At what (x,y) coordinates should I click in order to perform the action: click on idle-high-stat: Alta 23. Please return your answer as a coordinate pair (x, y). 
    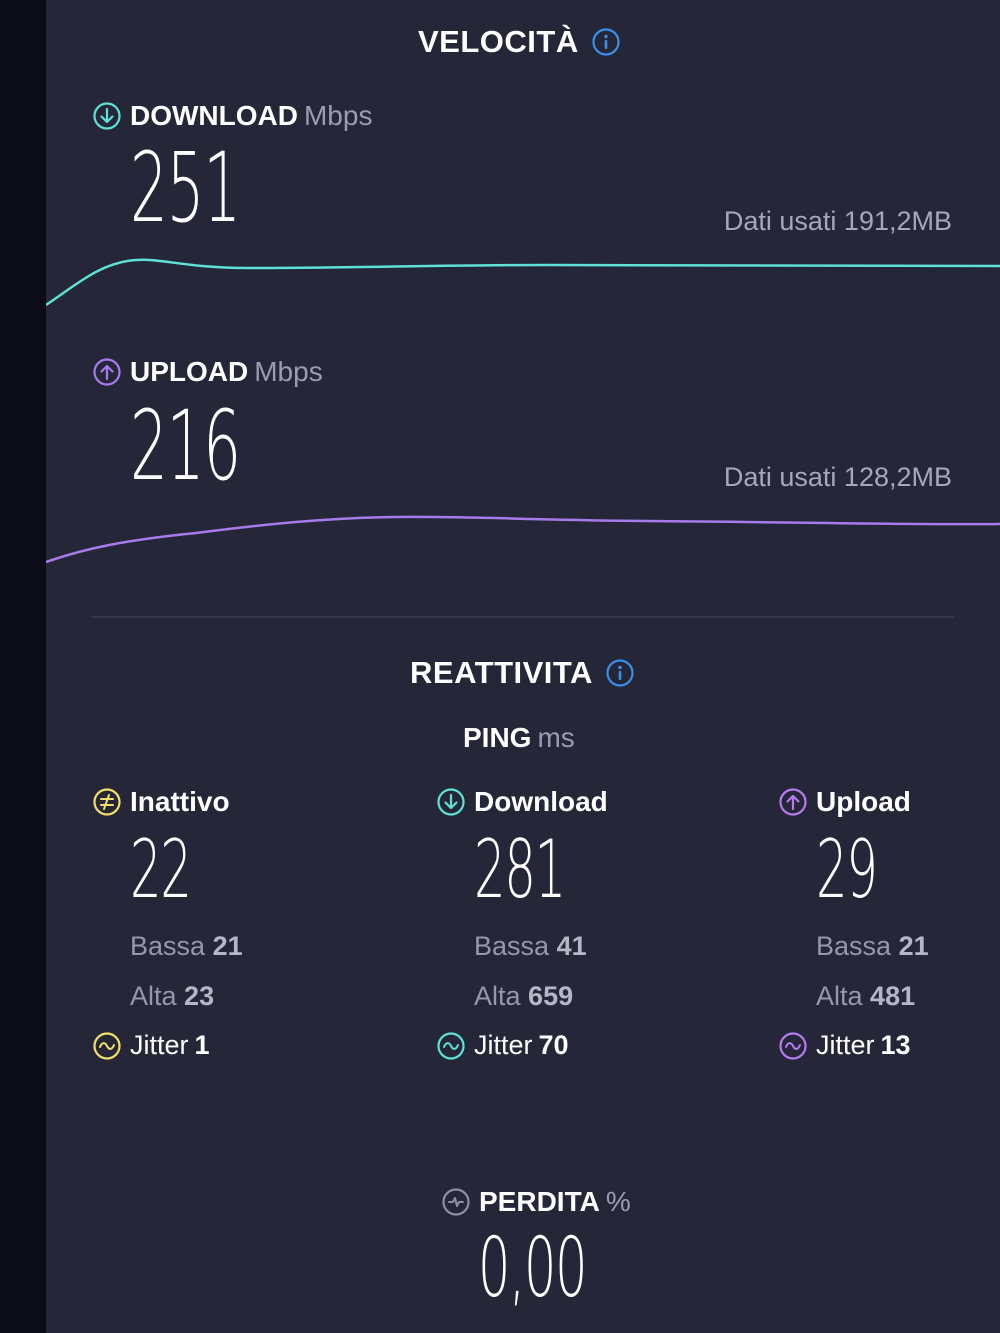
    Looking at the image, I should click on (172, 996).